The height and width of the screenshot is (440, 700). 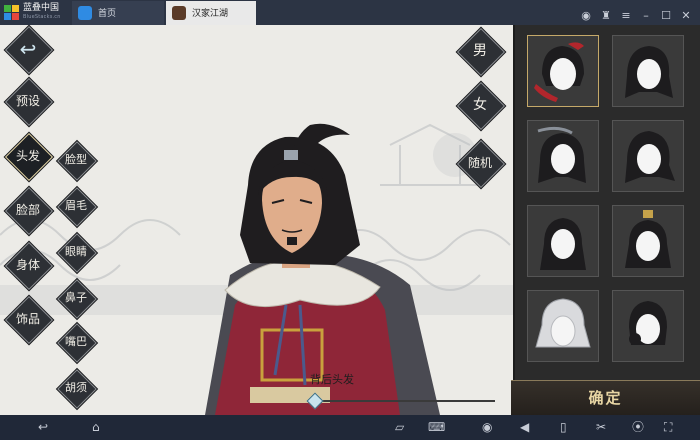 I want to click on back-arrow-icon: ↩, so click(x=28, y=49).